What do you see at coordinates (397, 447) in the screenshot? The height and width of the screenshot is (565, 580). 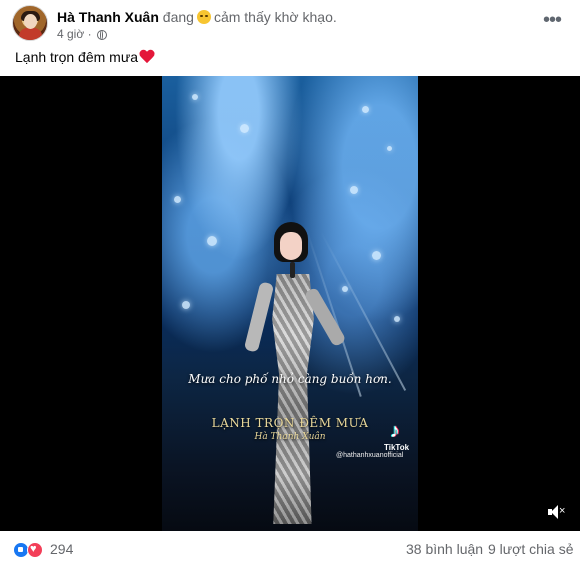 I see `tiktok-label: TikTok` at bounding box center [397, 447].